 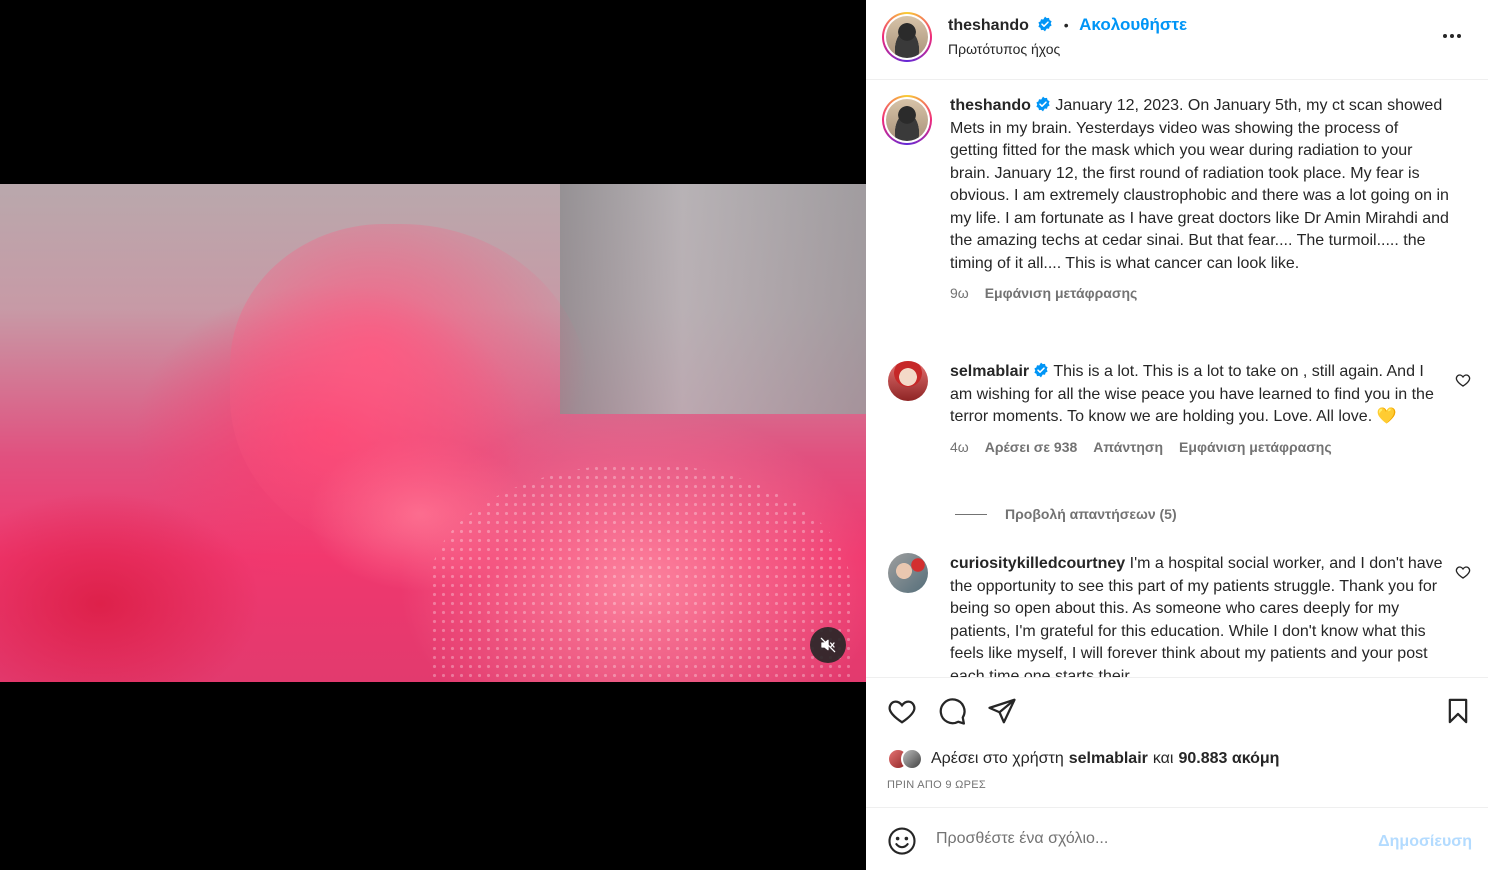 What do you see at coordinates (907, 37) in the screenshot?
I see `author-avatar` at bounding box center [907, 37].